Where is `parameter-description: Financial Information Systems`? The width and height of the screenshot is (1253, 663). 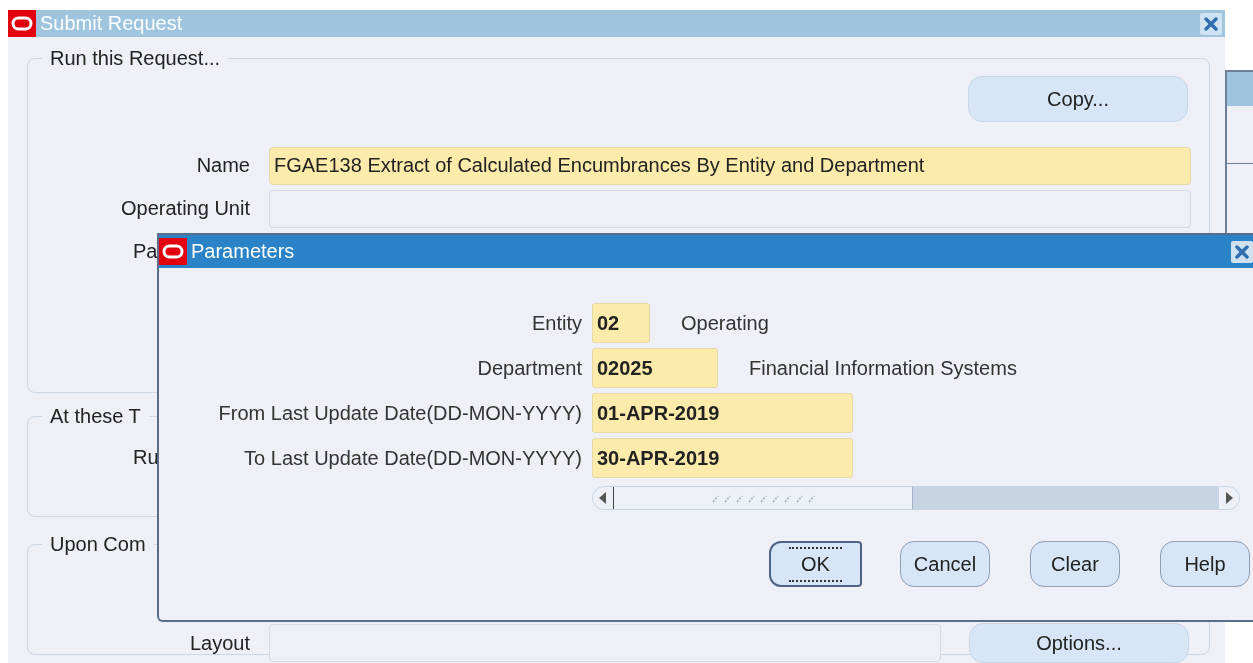 parameter-description: Financial Information Systems is located at coordinates (883, 368).